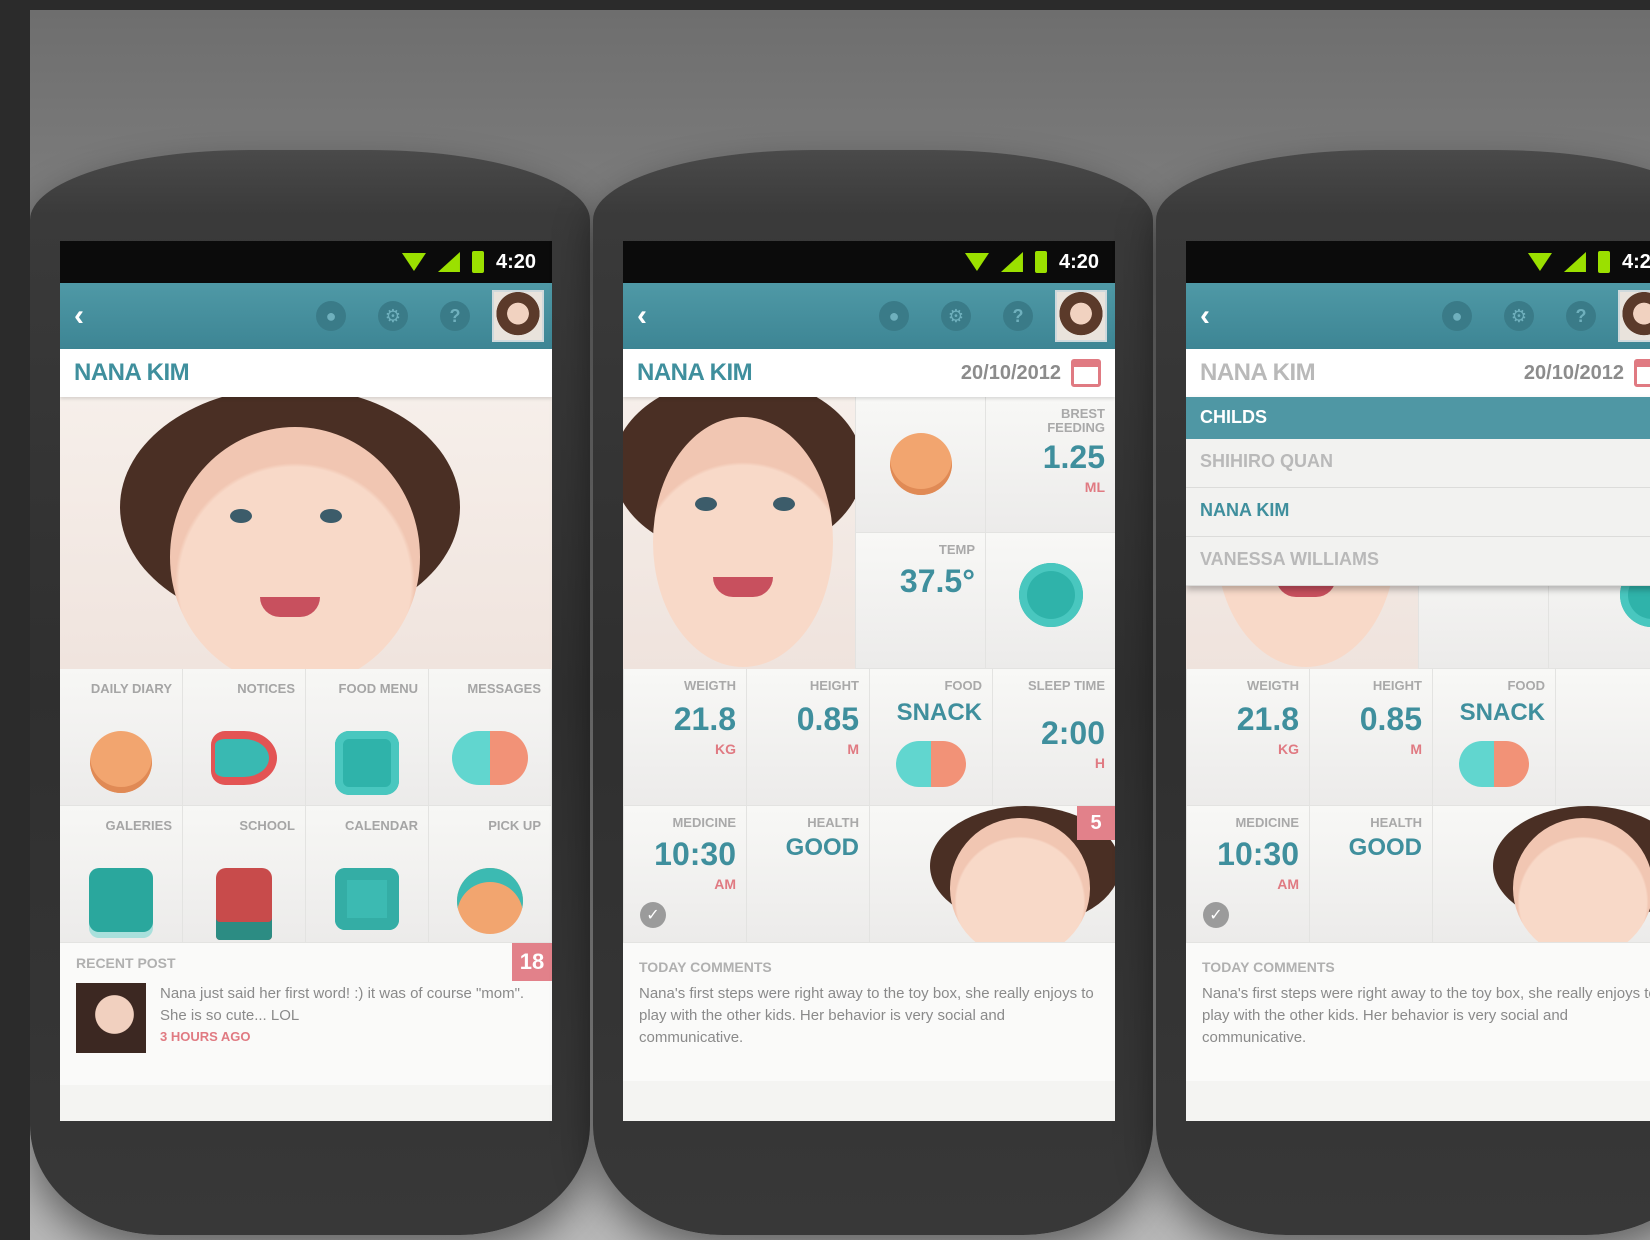  I want to click on metric-temp: TEMP 37.5°, so click(920, 601).